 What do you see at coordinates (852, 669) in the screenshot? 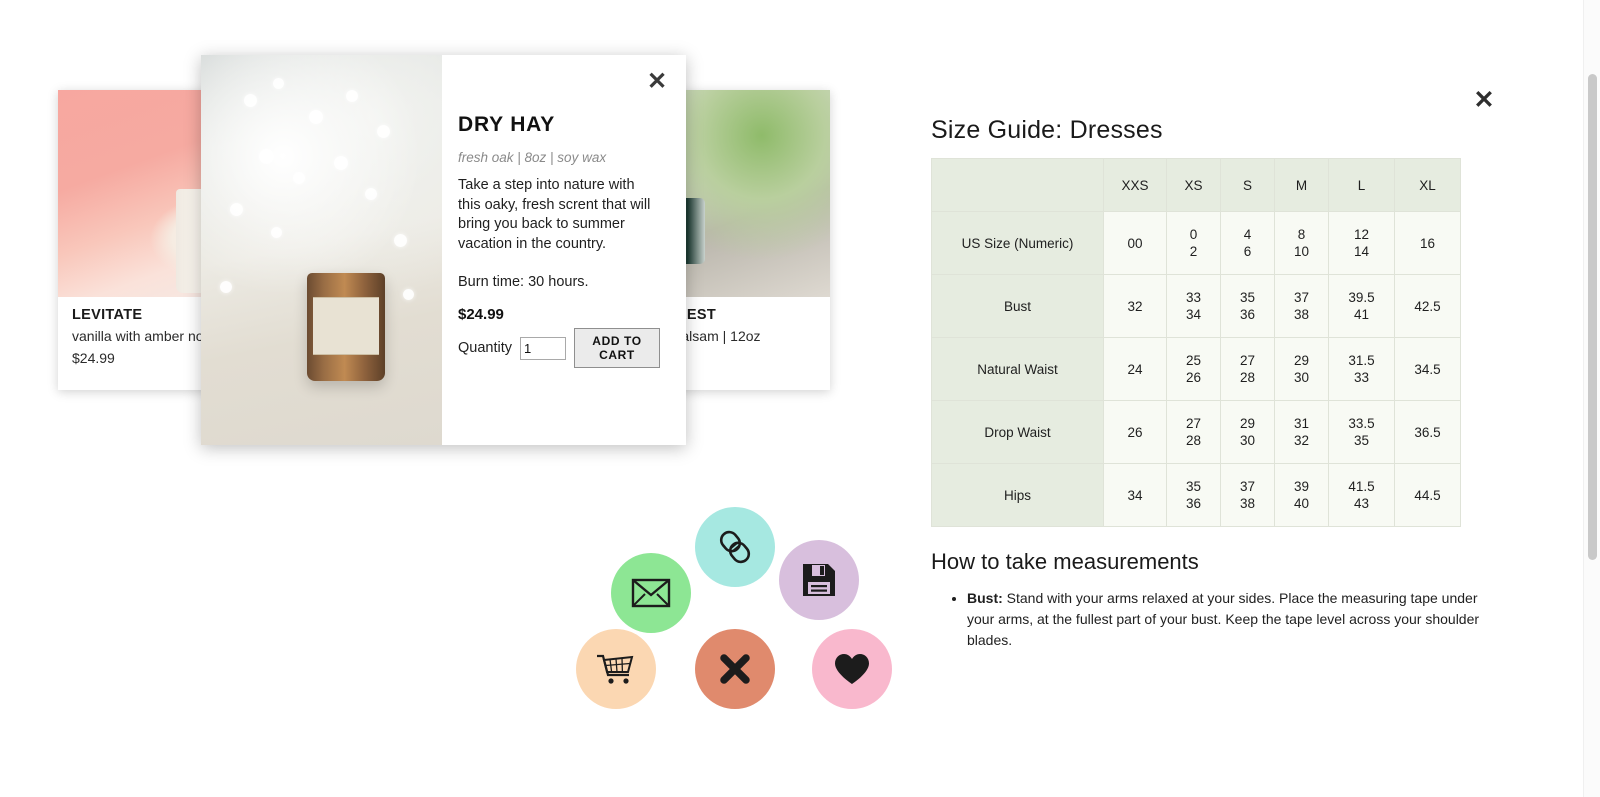
I see `favorite-icon` at bounding box center [852, 669].